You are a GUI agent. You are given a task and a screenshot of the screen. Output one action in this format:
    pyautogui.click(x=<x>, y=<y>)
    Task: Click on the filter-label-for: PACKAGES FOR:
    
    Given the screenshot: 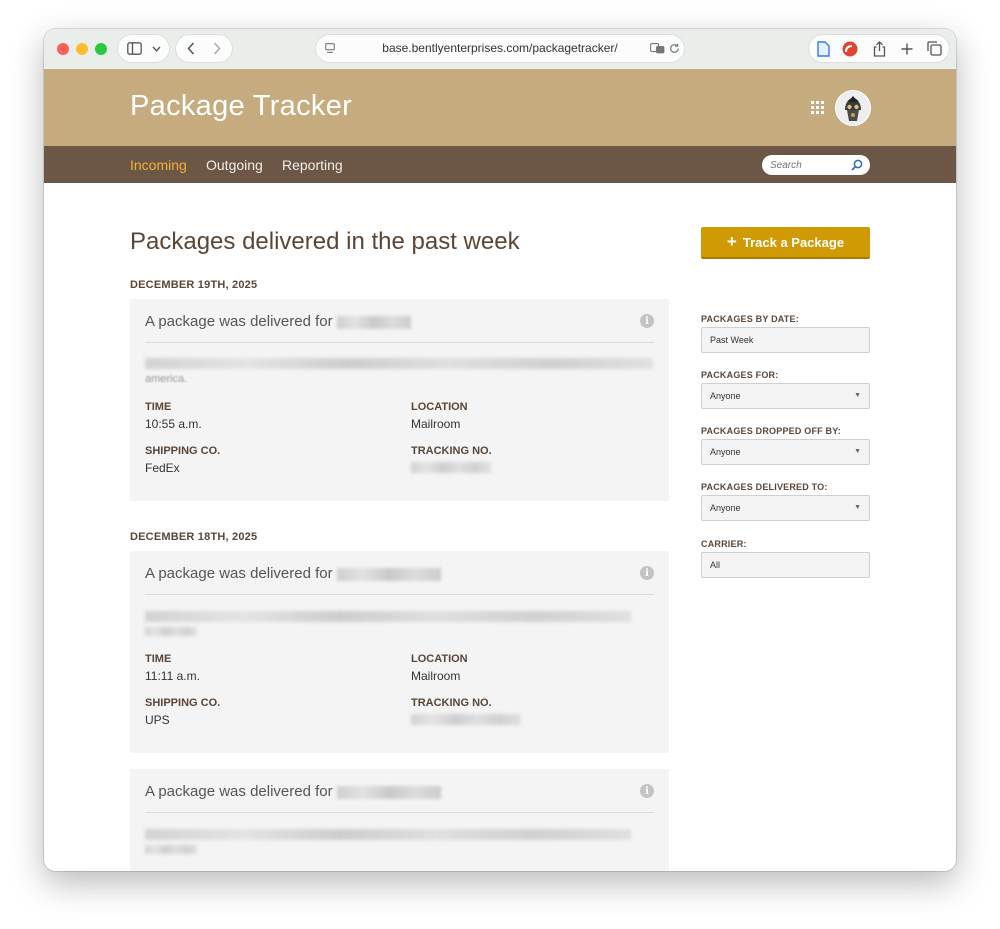 What is the action you would take?
    pyautogui.click(x=740, y=375)
    